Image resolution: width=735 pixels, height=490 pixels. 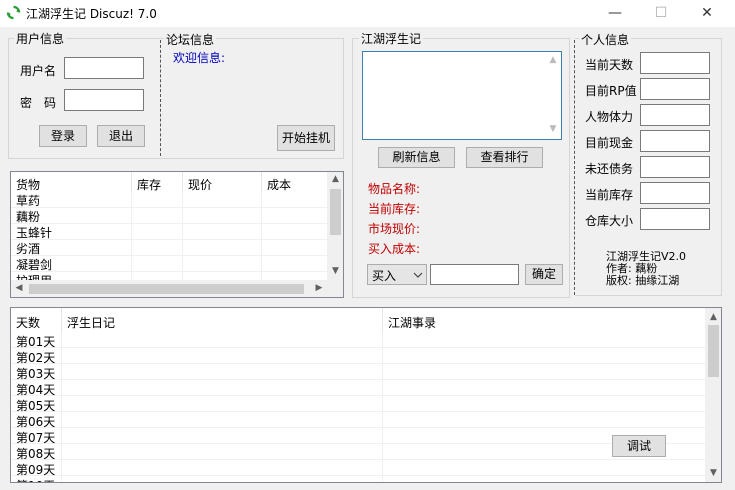 What do you see at coordinates (609, 195) in the screenshot?
I see `personal-field-label: 当前库存` at bounding box center [609, 195].